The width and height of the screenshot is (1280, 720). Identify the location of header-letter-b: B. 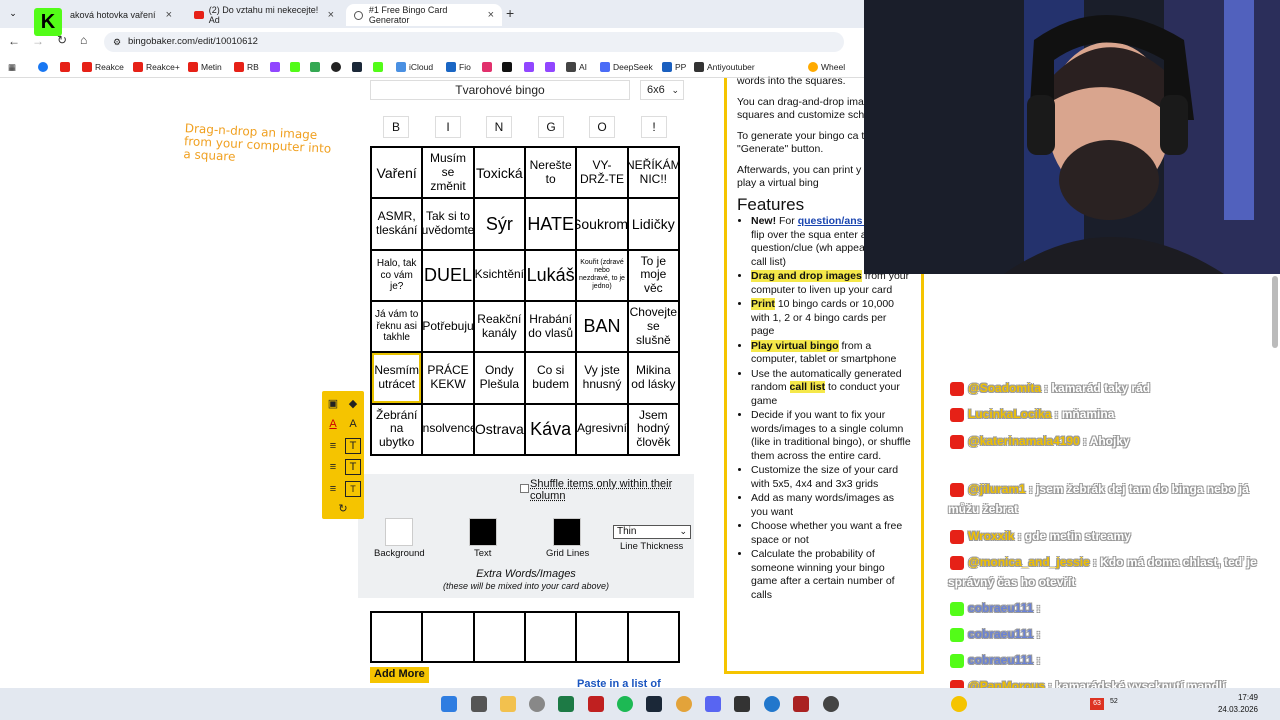
(396, 127).